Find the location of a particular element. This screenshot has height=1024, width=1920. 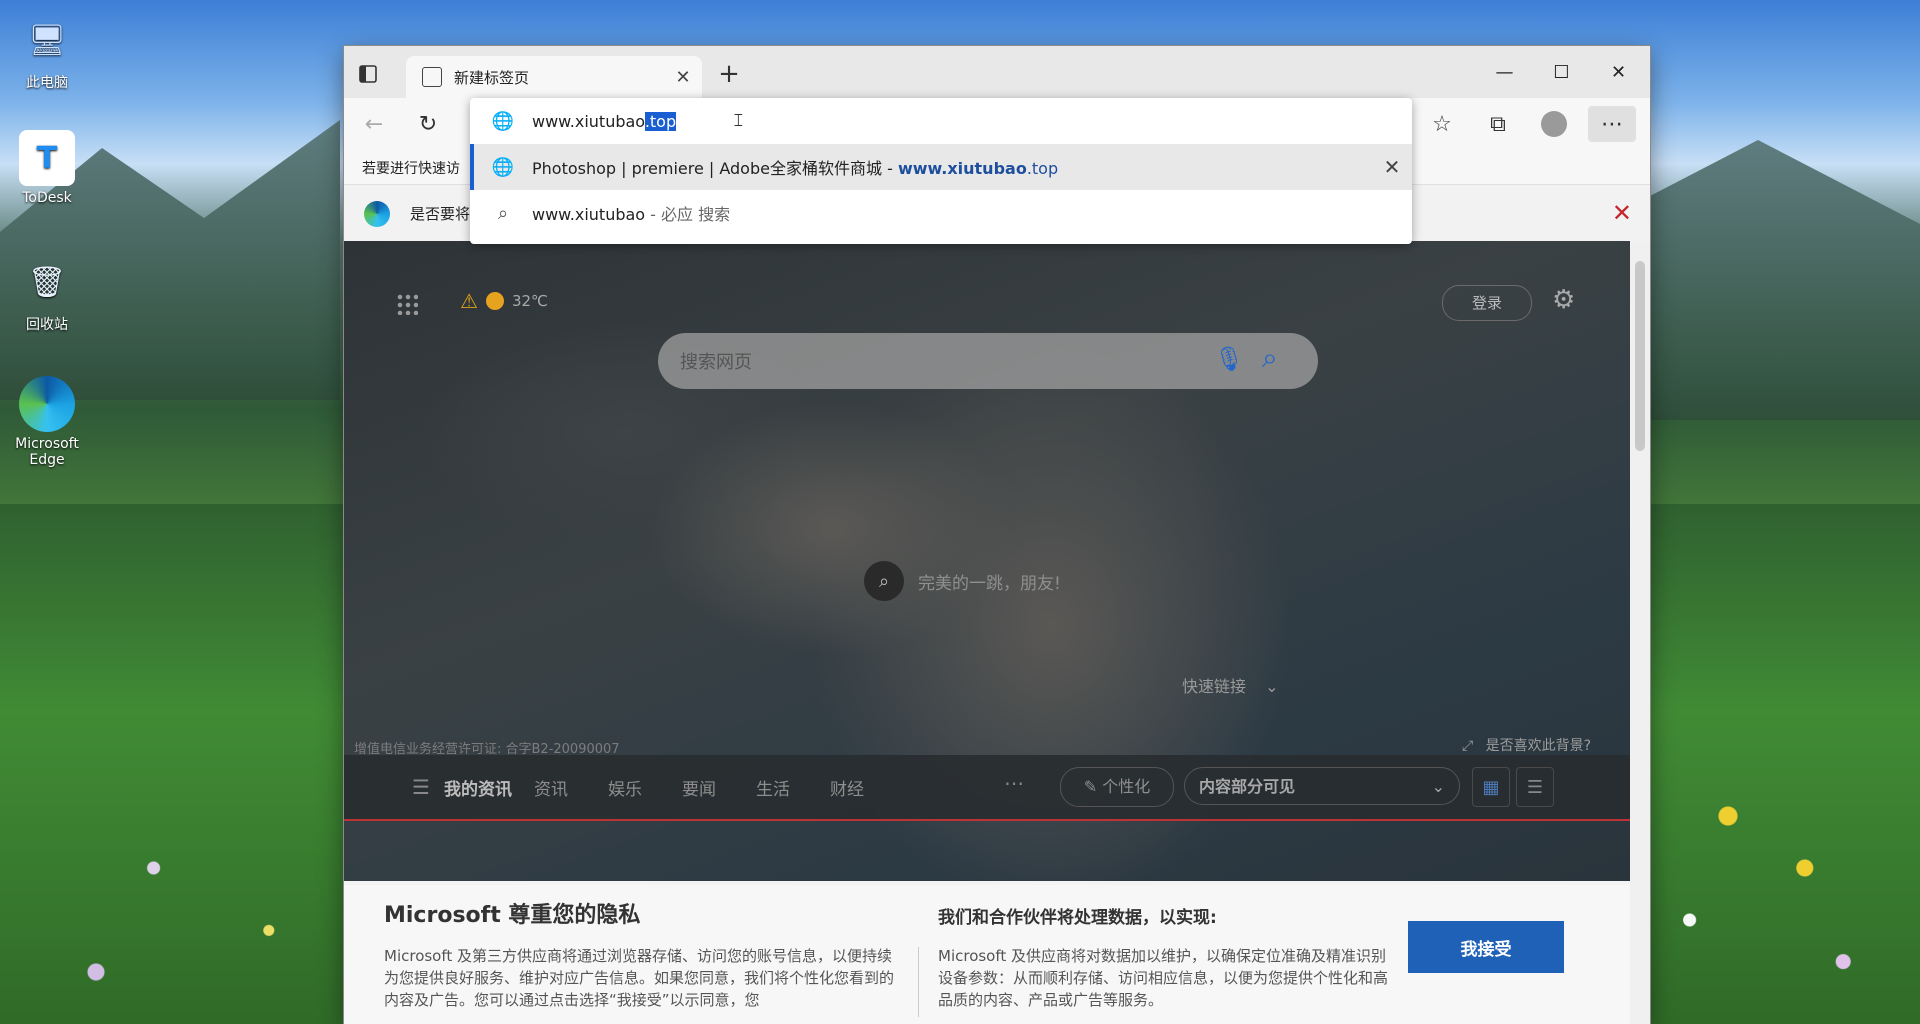

text-cursor-icon: 𝙸 is located at coordinates (738, 120).